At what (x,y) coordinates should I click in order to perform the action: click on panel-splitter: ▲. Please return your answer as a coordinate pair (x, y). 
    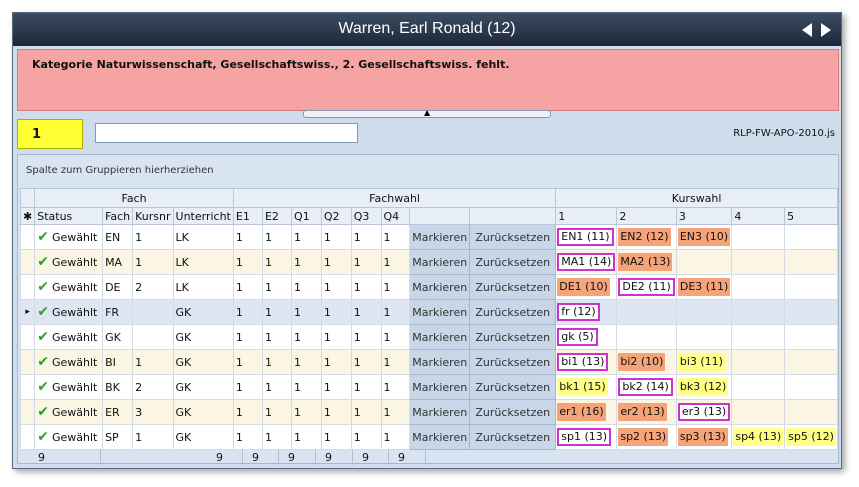
    Looking at the image, I should click on (427, 113).